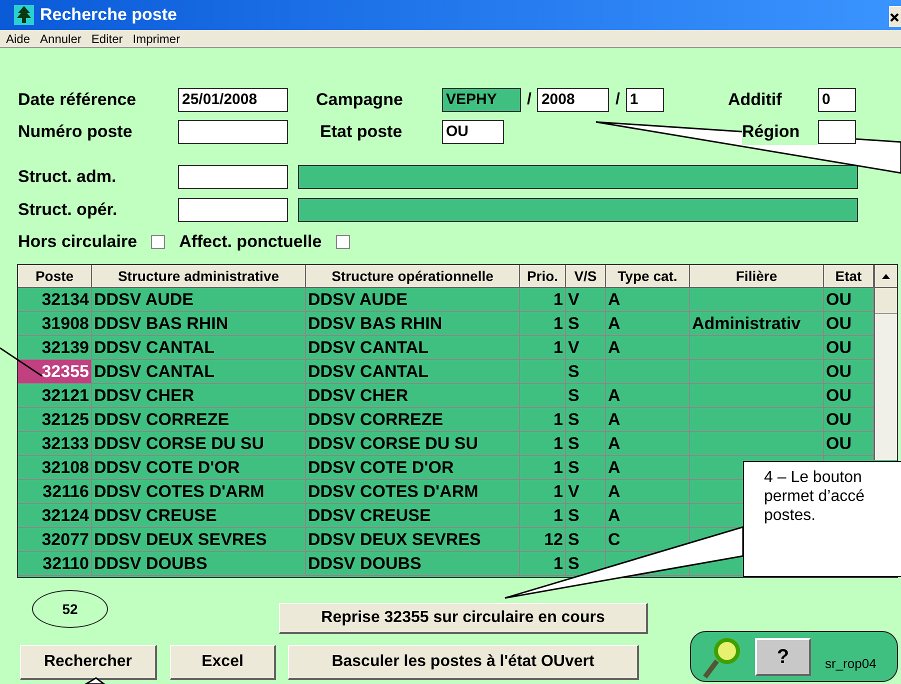 This screenshot has width=901, height=684. I want to click on column-header: Filière, so click(757, 276).